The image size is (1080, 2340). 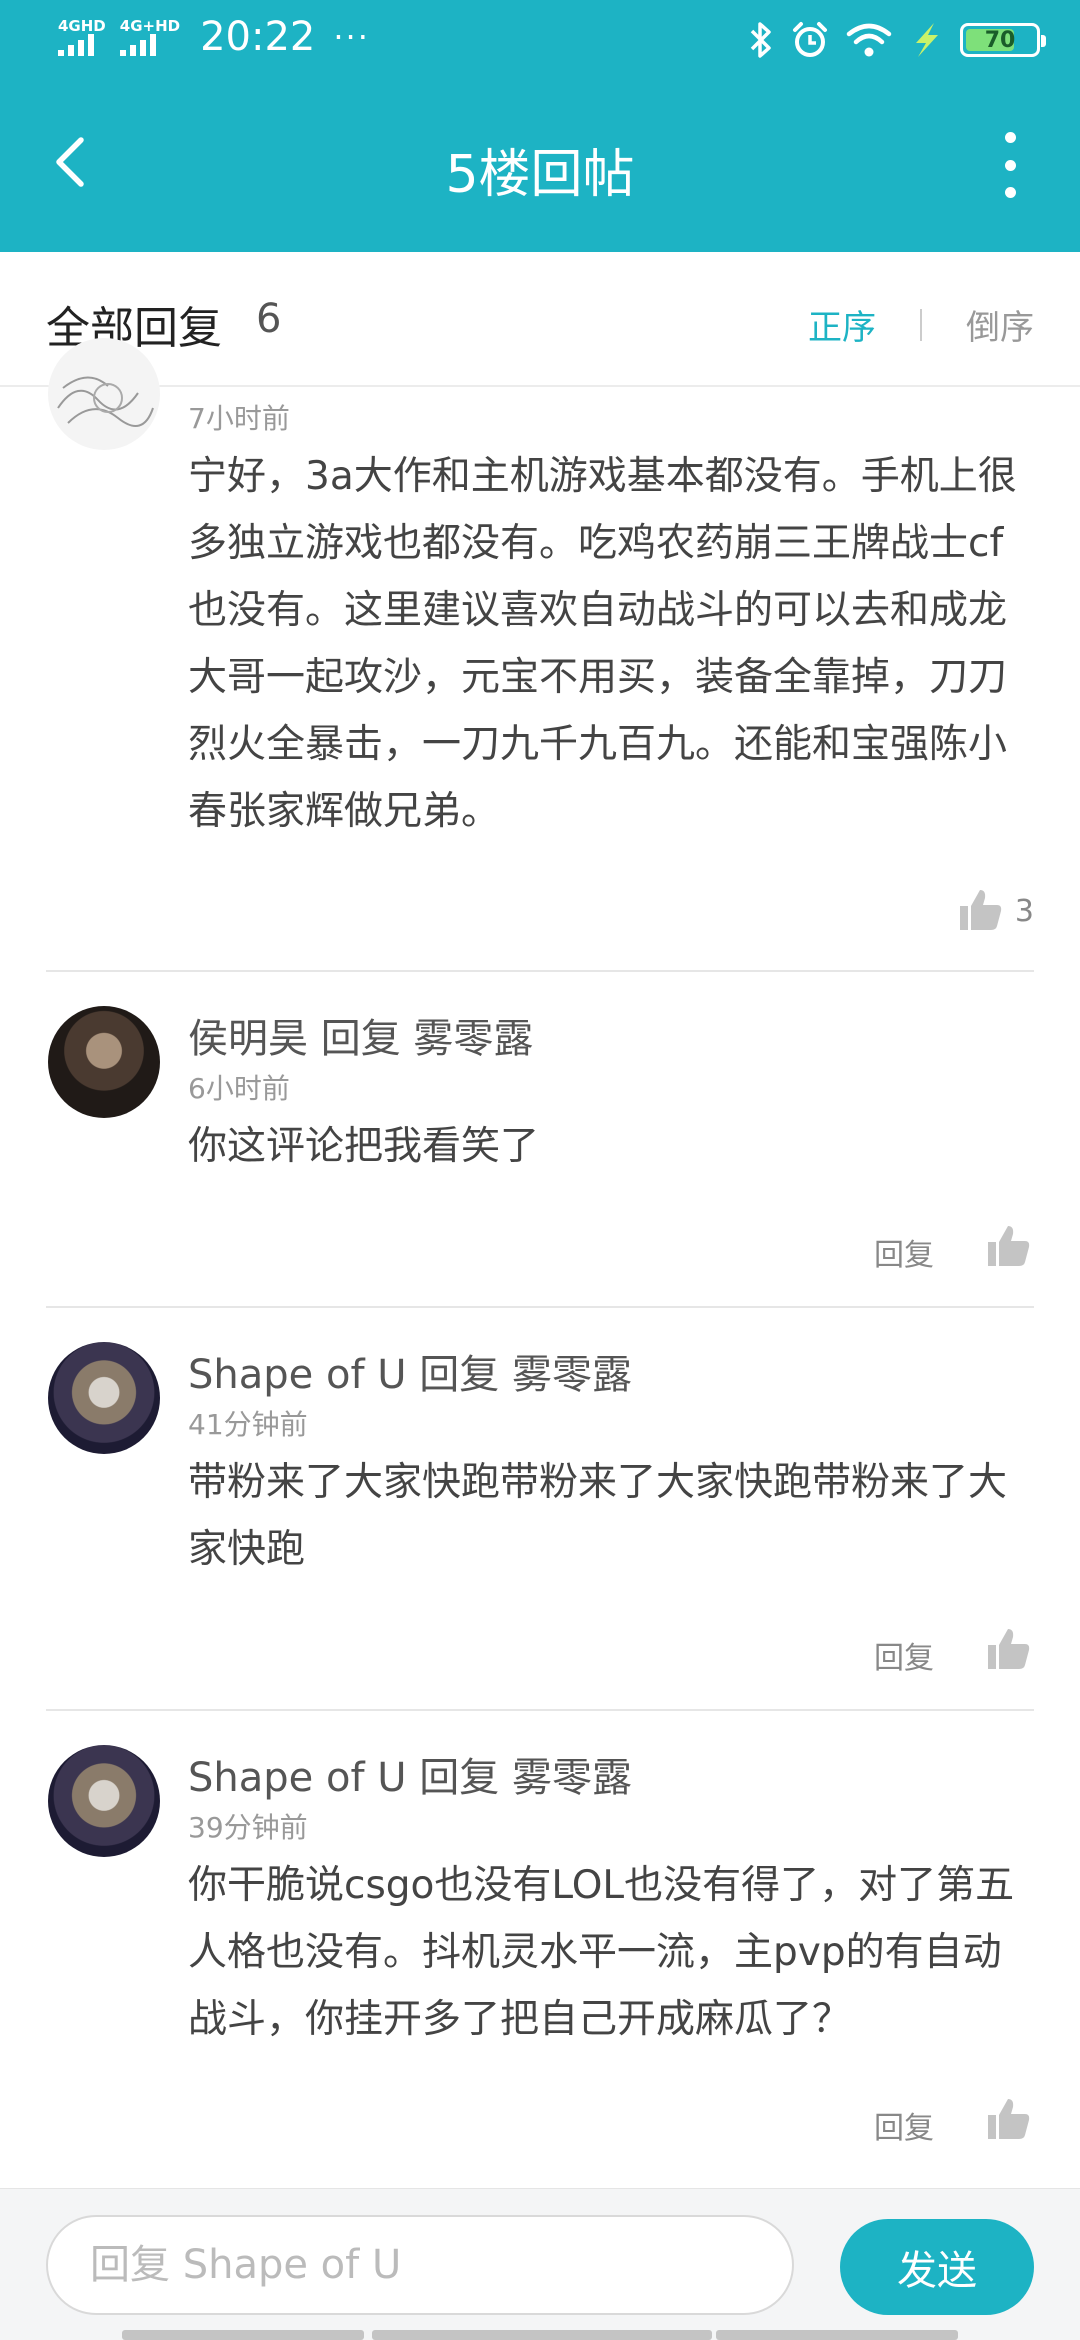 I want to click on avatar-sketch-image, so click(x=104, y=394).